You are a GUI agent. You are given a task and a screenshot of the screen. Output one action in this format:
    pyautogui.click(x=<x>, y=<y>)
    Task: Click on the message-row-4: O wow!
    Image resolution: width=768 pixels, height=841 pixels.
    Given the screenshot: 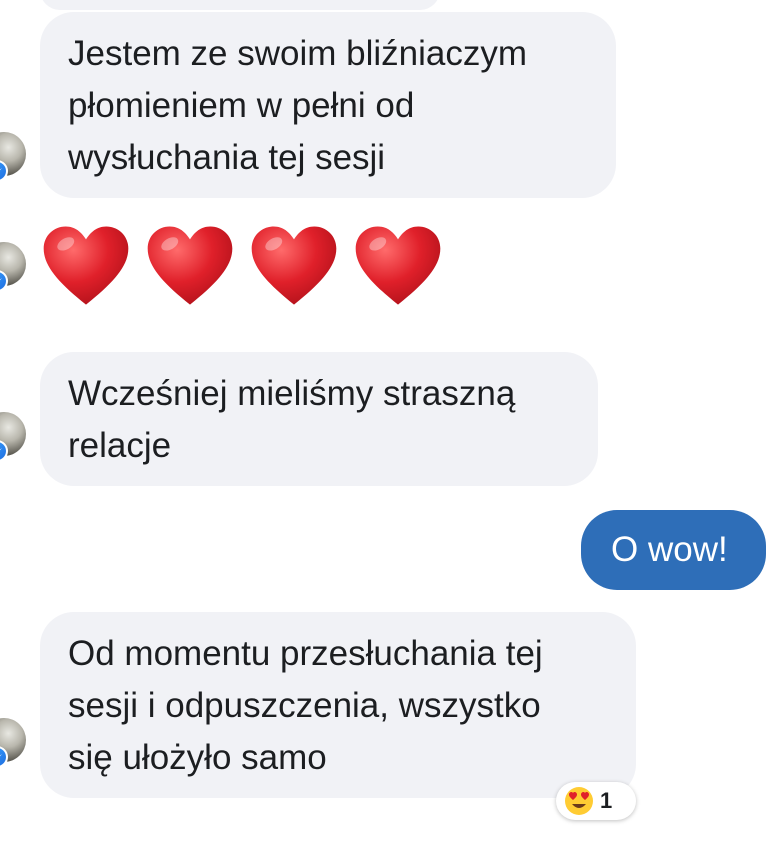 What is the action you would take?
    pyautogui.click(x=384, y=550)
    